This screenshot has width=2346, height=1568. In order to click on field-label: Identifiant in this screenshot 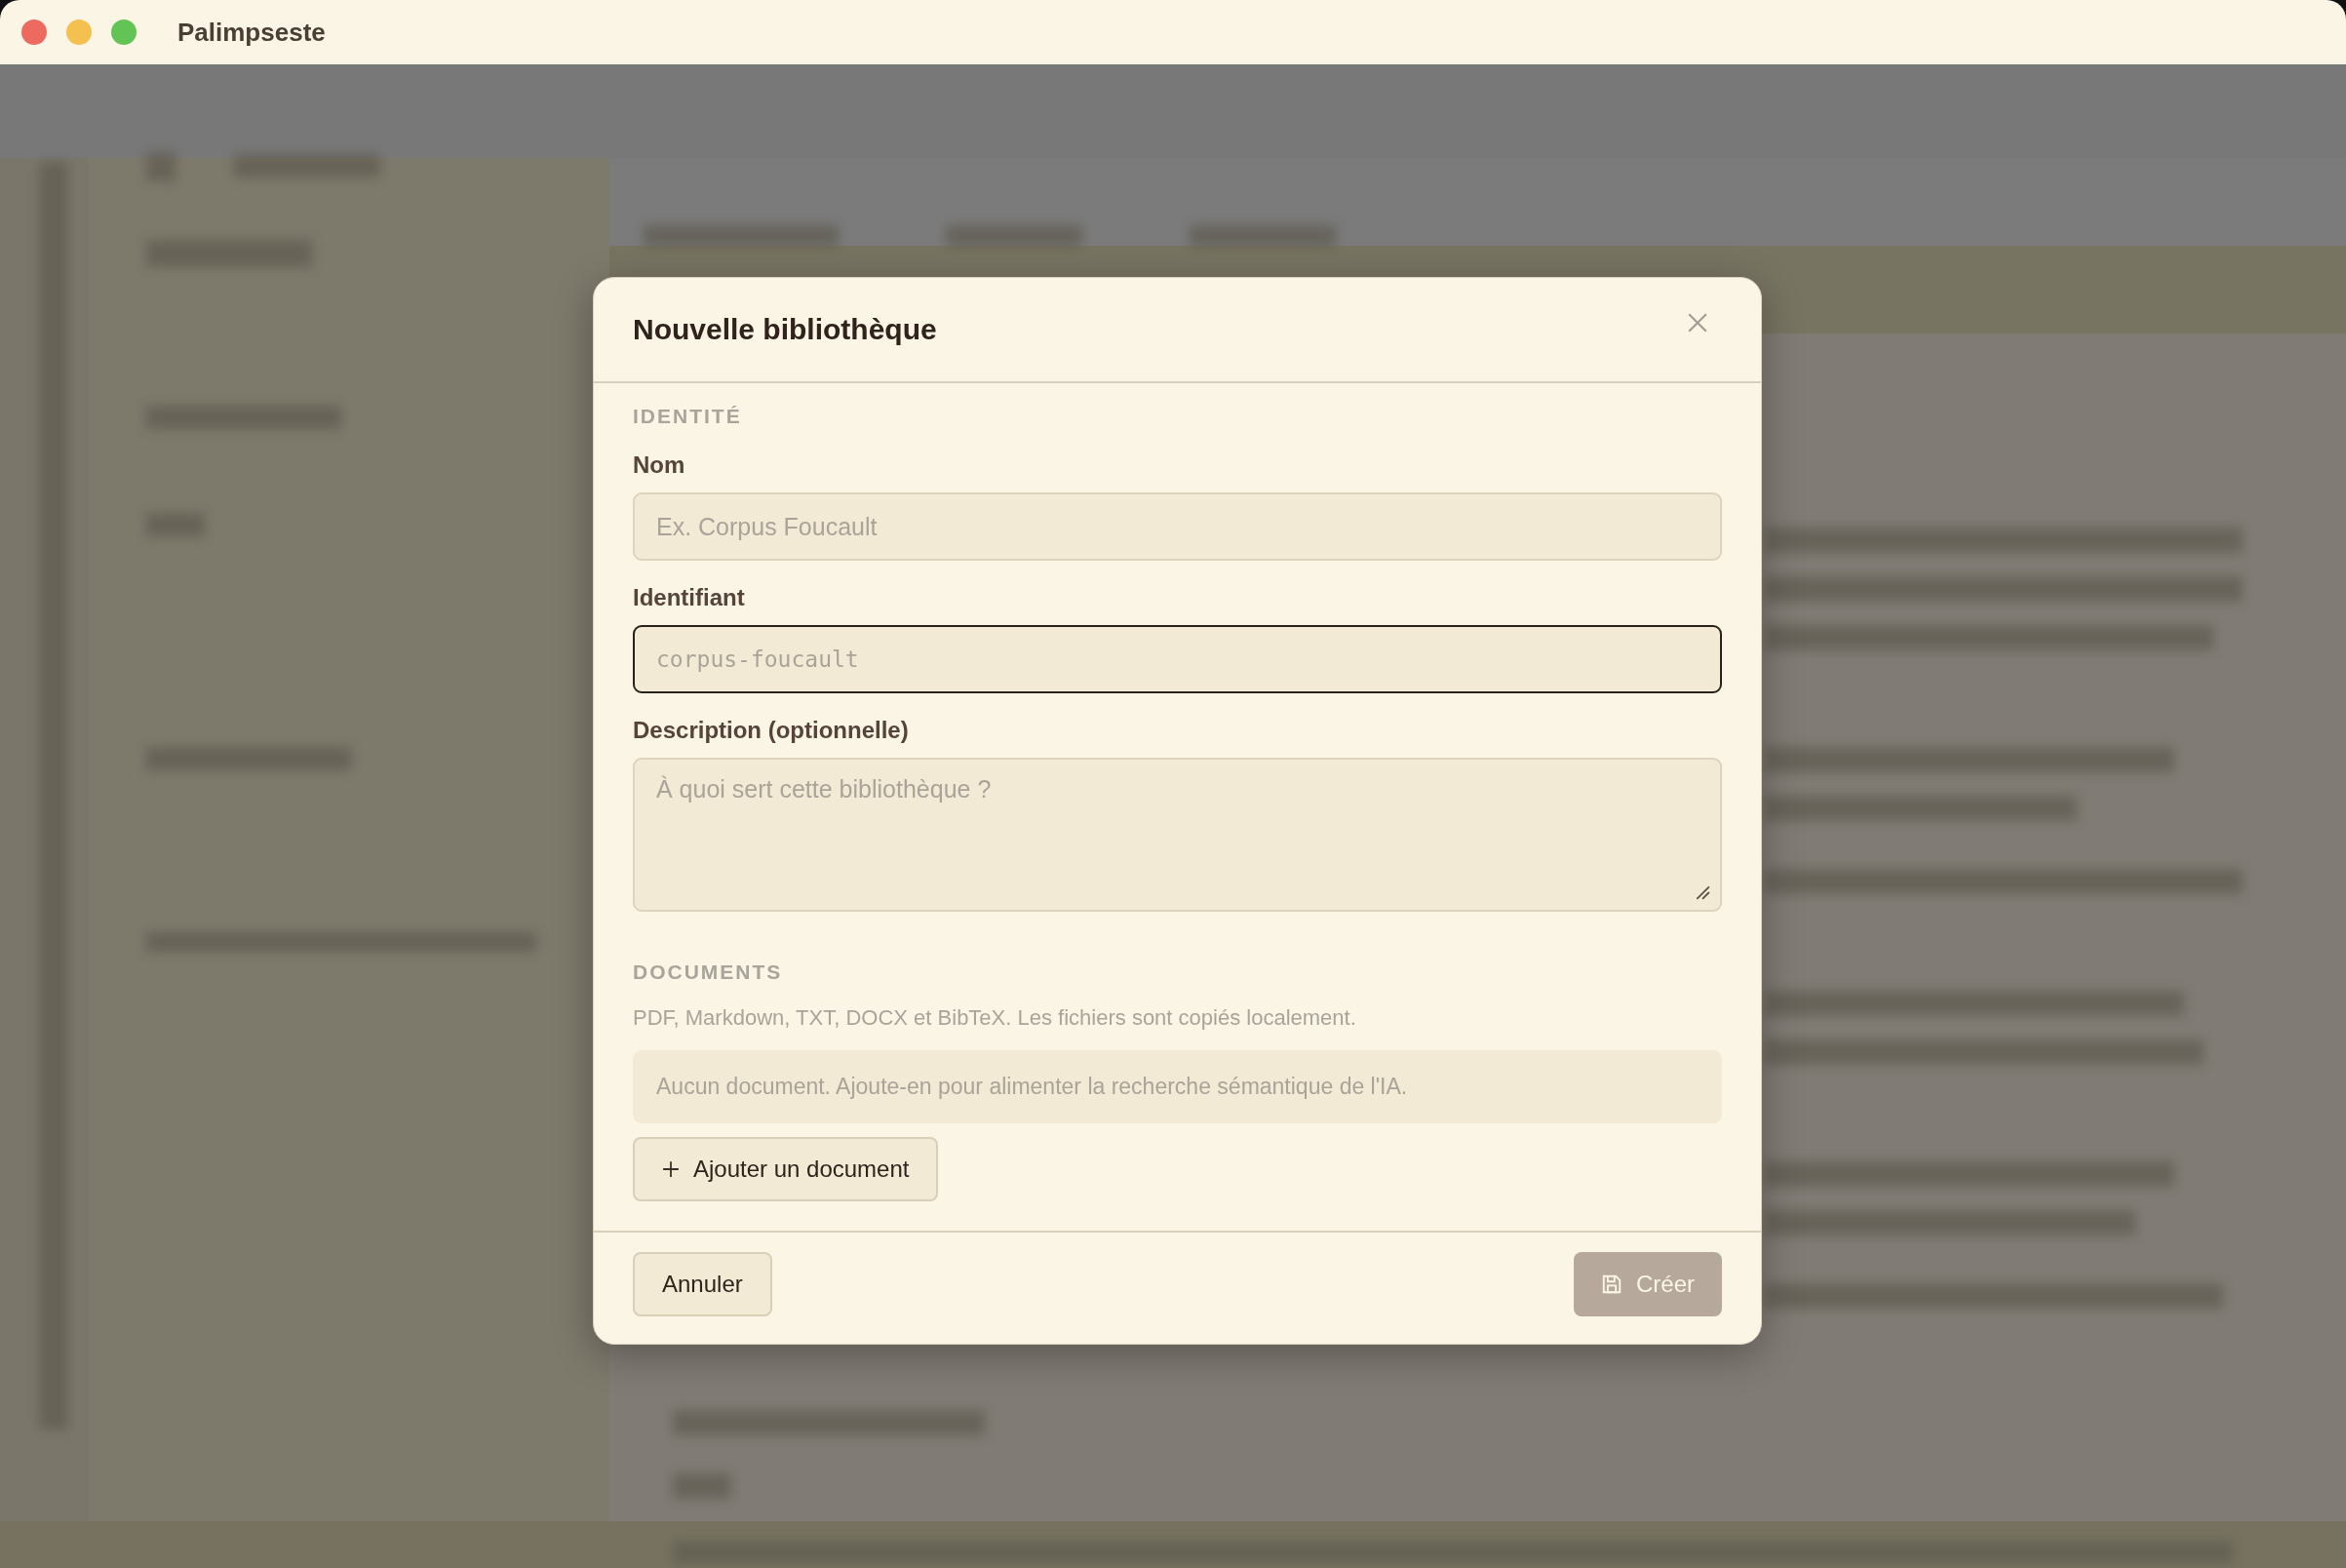, I will do `click(689, 597)`.